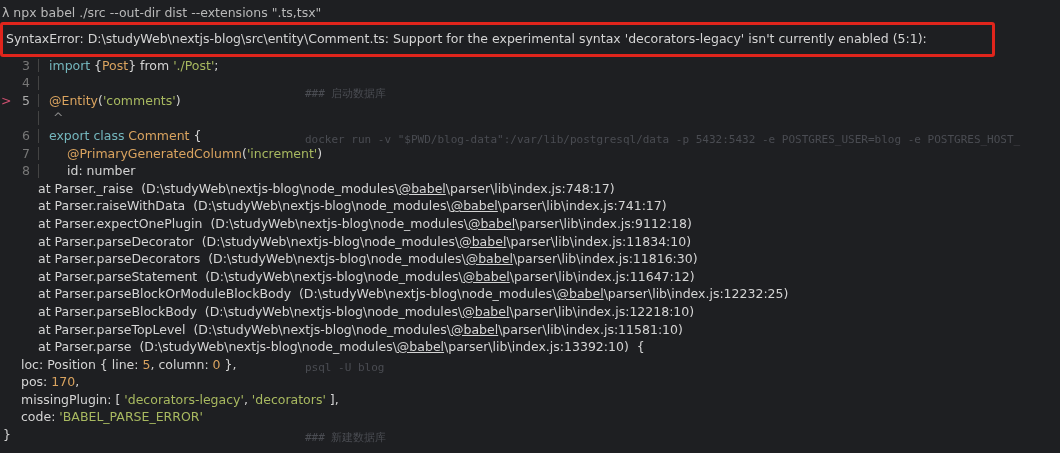  I want to click on line-number: 3, so click(26, 65).